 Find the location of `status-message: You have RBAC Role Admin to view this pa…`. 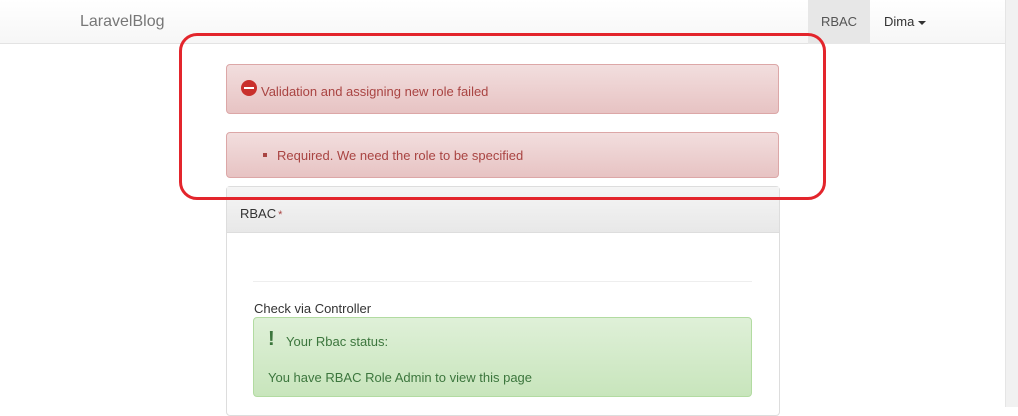

status-message: You have RBAC Role Admin to view this pa… is located at coordinates (400, 377).